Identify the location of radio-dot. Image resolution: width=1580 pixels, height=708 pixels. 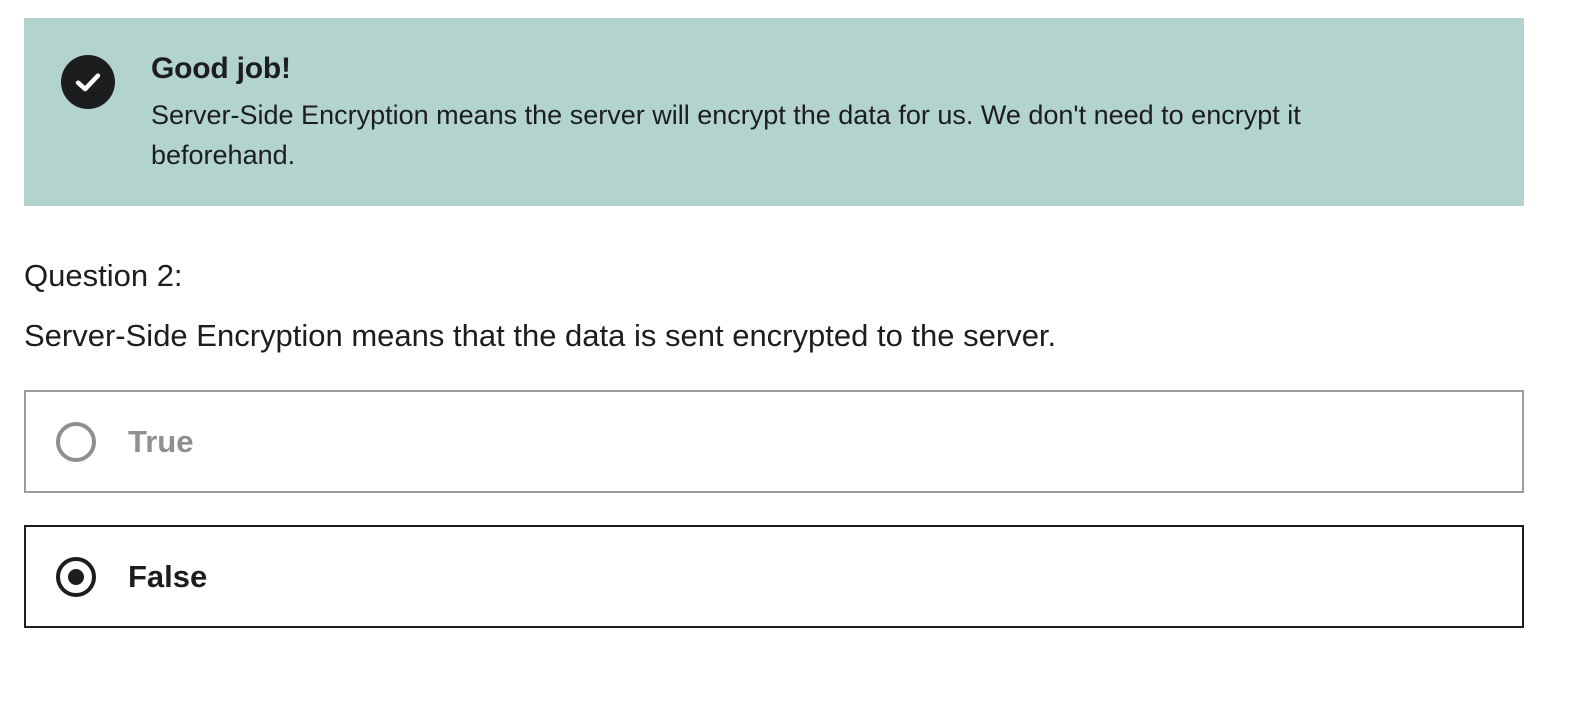
(76, 577).